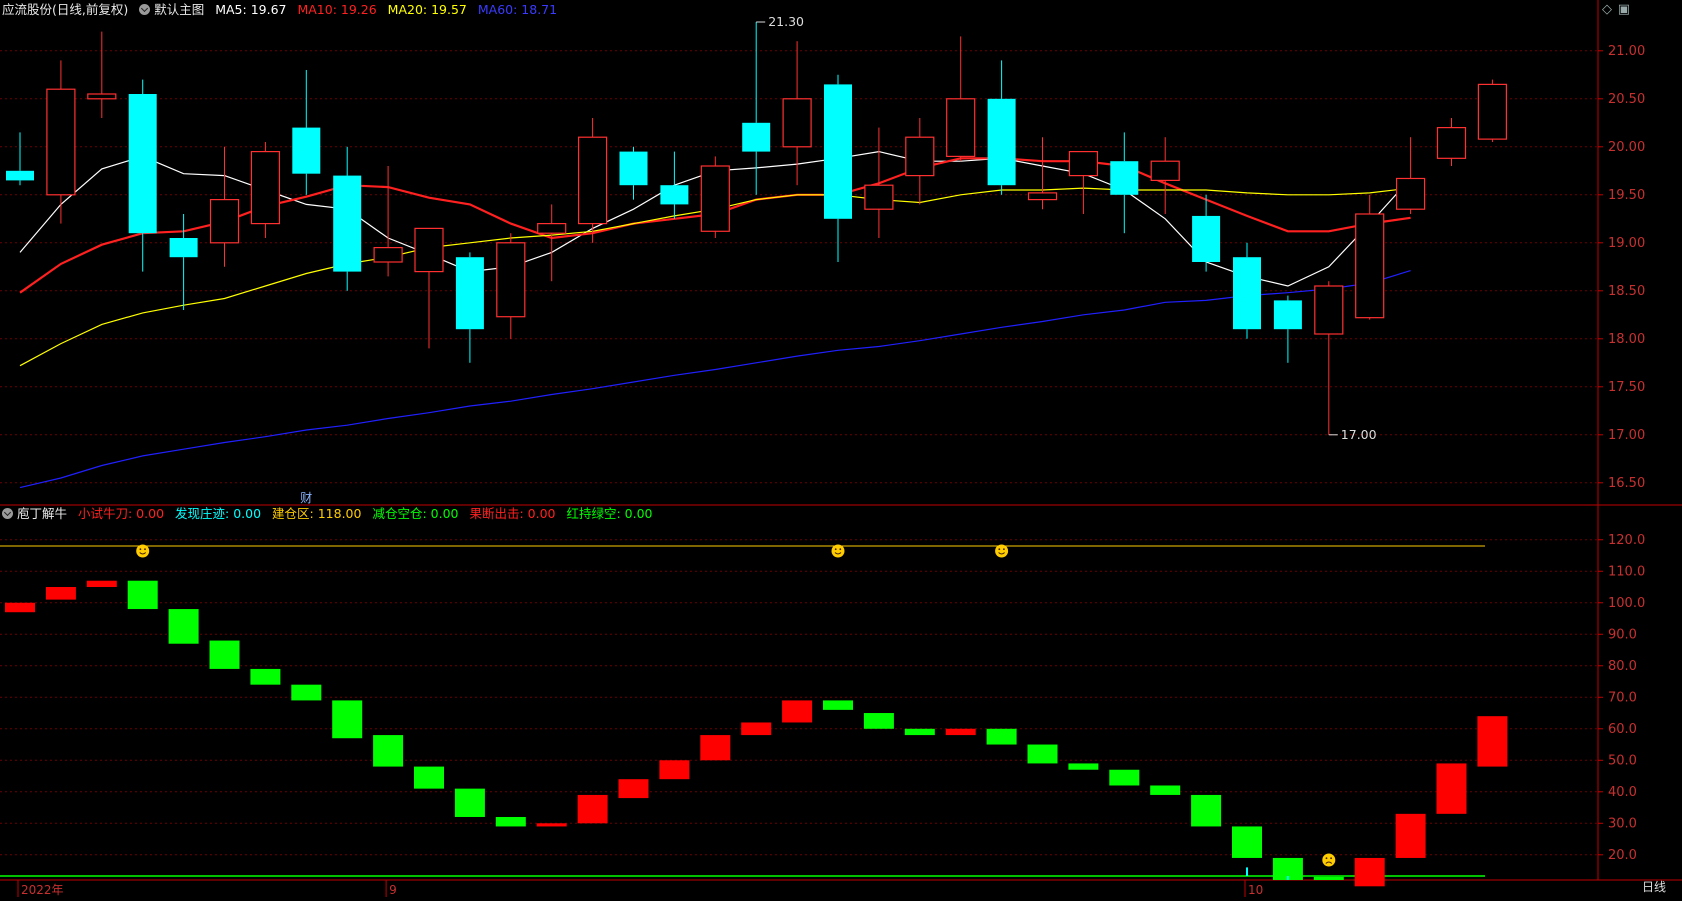 The image size is (1682, 901). What do you see at coordinates (1626, 571) in the screenshot?
I see `indicator-tick-label: 110.0` at bounding box center [1626, 571].